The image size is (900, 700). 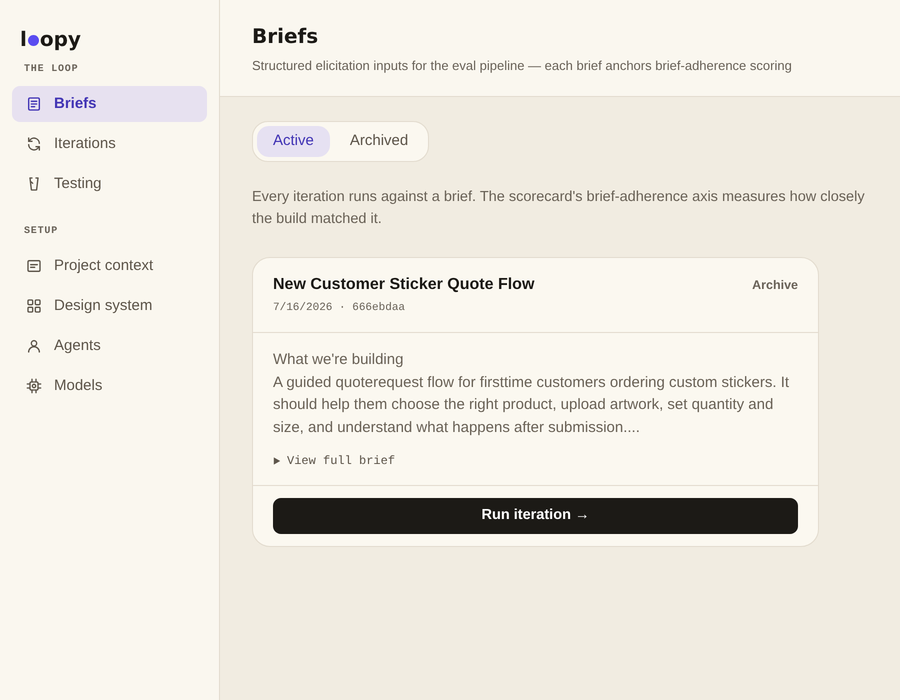 I want to click on logo-text: l, so click(x=23, y=39).